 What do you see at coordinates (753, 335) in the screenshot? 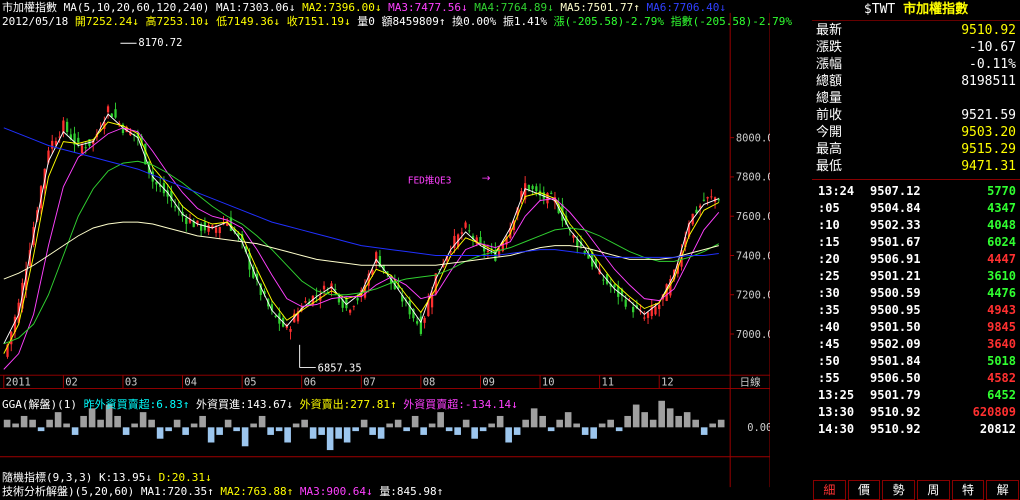
I see `y-tick-label: 7000.0` at bounding box center [753, 335].